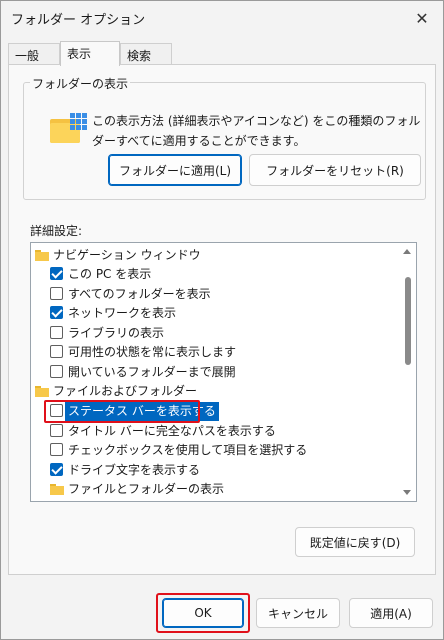 The image size is (444, 640). Describe the element at coordinates (90, 53) in the screenshot. I see `tab-view: 表示` at that location.